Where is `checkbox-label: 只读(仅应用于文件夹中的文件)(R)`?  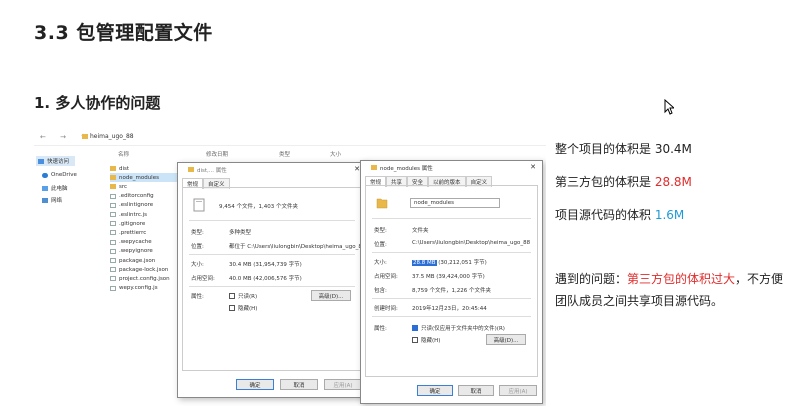 checkbox-label: 只读(仅应用于文件夹中的文件)(R) is located at coordinates (463, 329).